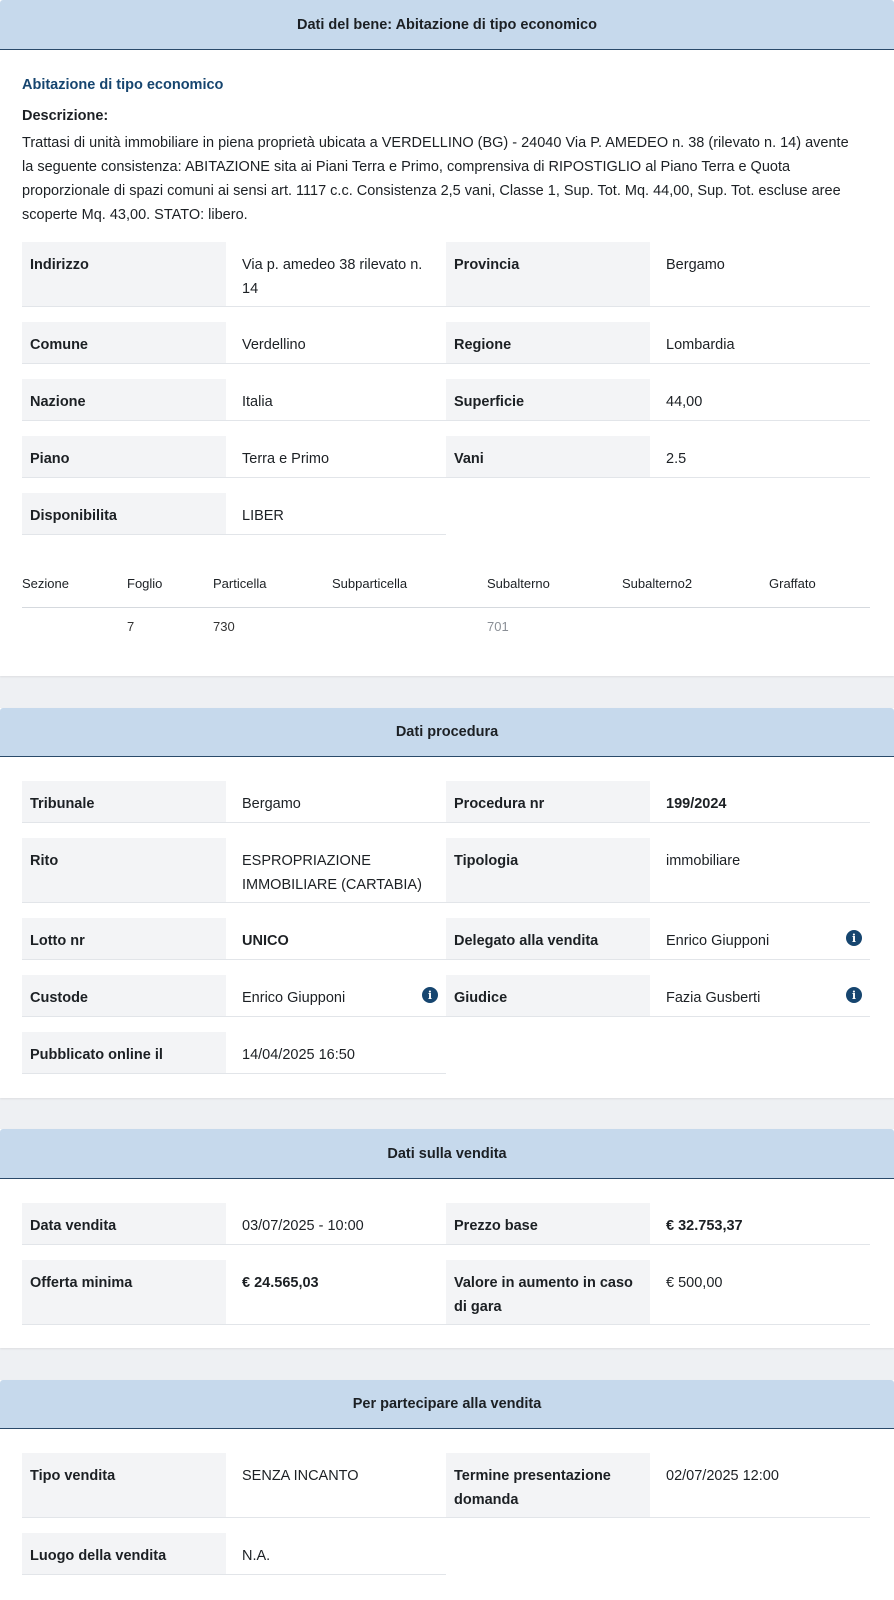 The image size is (894, 1600). What do you see at coordinates (532, 1476) in the screenshot?
I see `termine-label-line: Termine presentazione` at bounding box center [532, 1476].